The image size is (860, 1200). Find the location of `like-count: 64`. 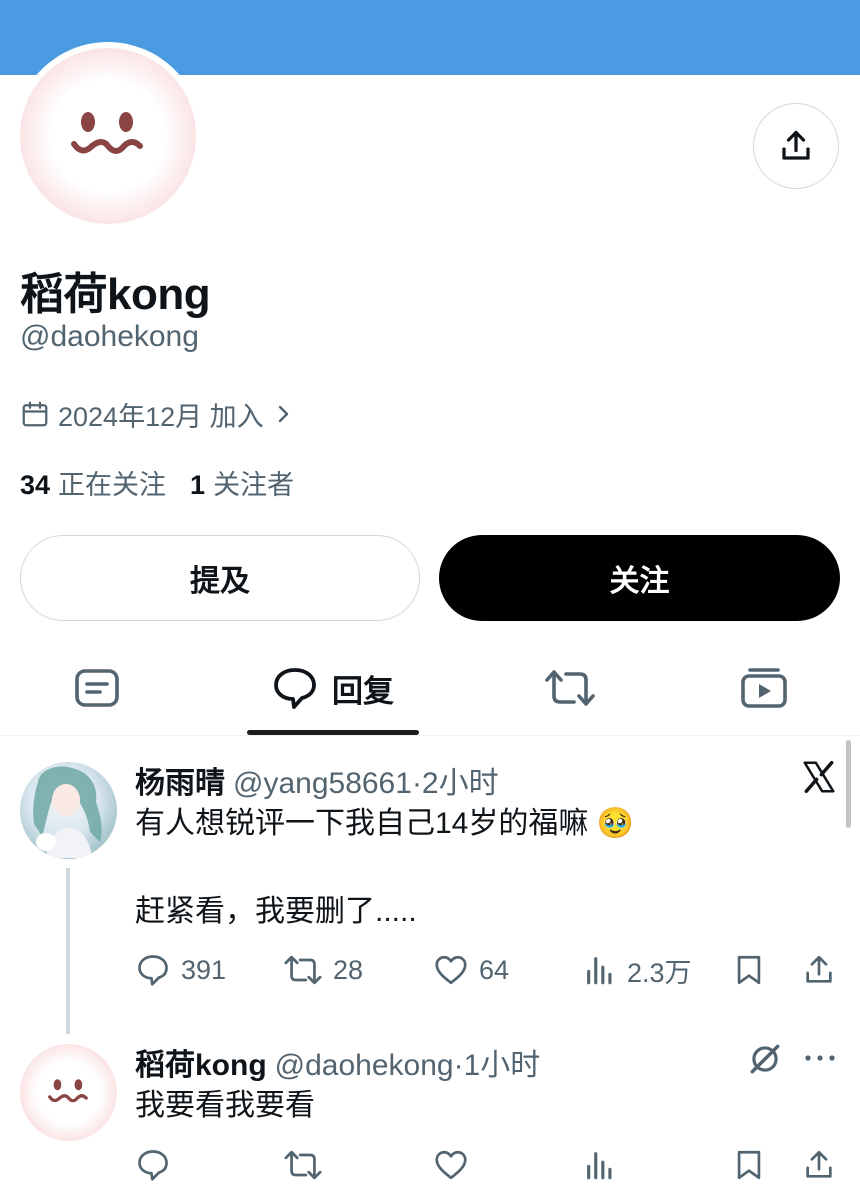

like-count: 64 is located at coordinates (494, 969).